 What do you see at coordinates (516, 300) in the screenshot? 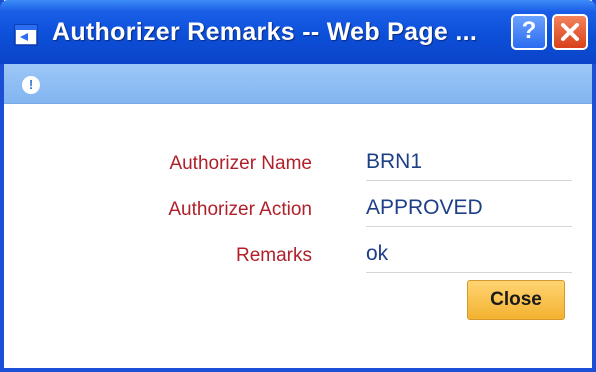
I see `close-button: Close` at bounding box center [516, 300].